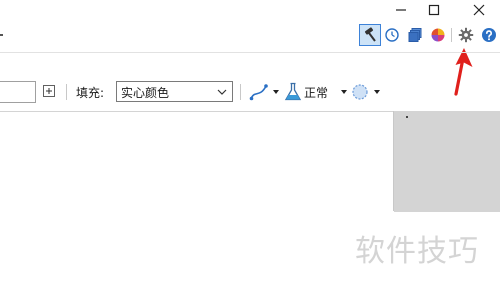  Describe the element at coordinates (259, 92) in the screenshot. I see `antialiasing-curve-icon` at that location.